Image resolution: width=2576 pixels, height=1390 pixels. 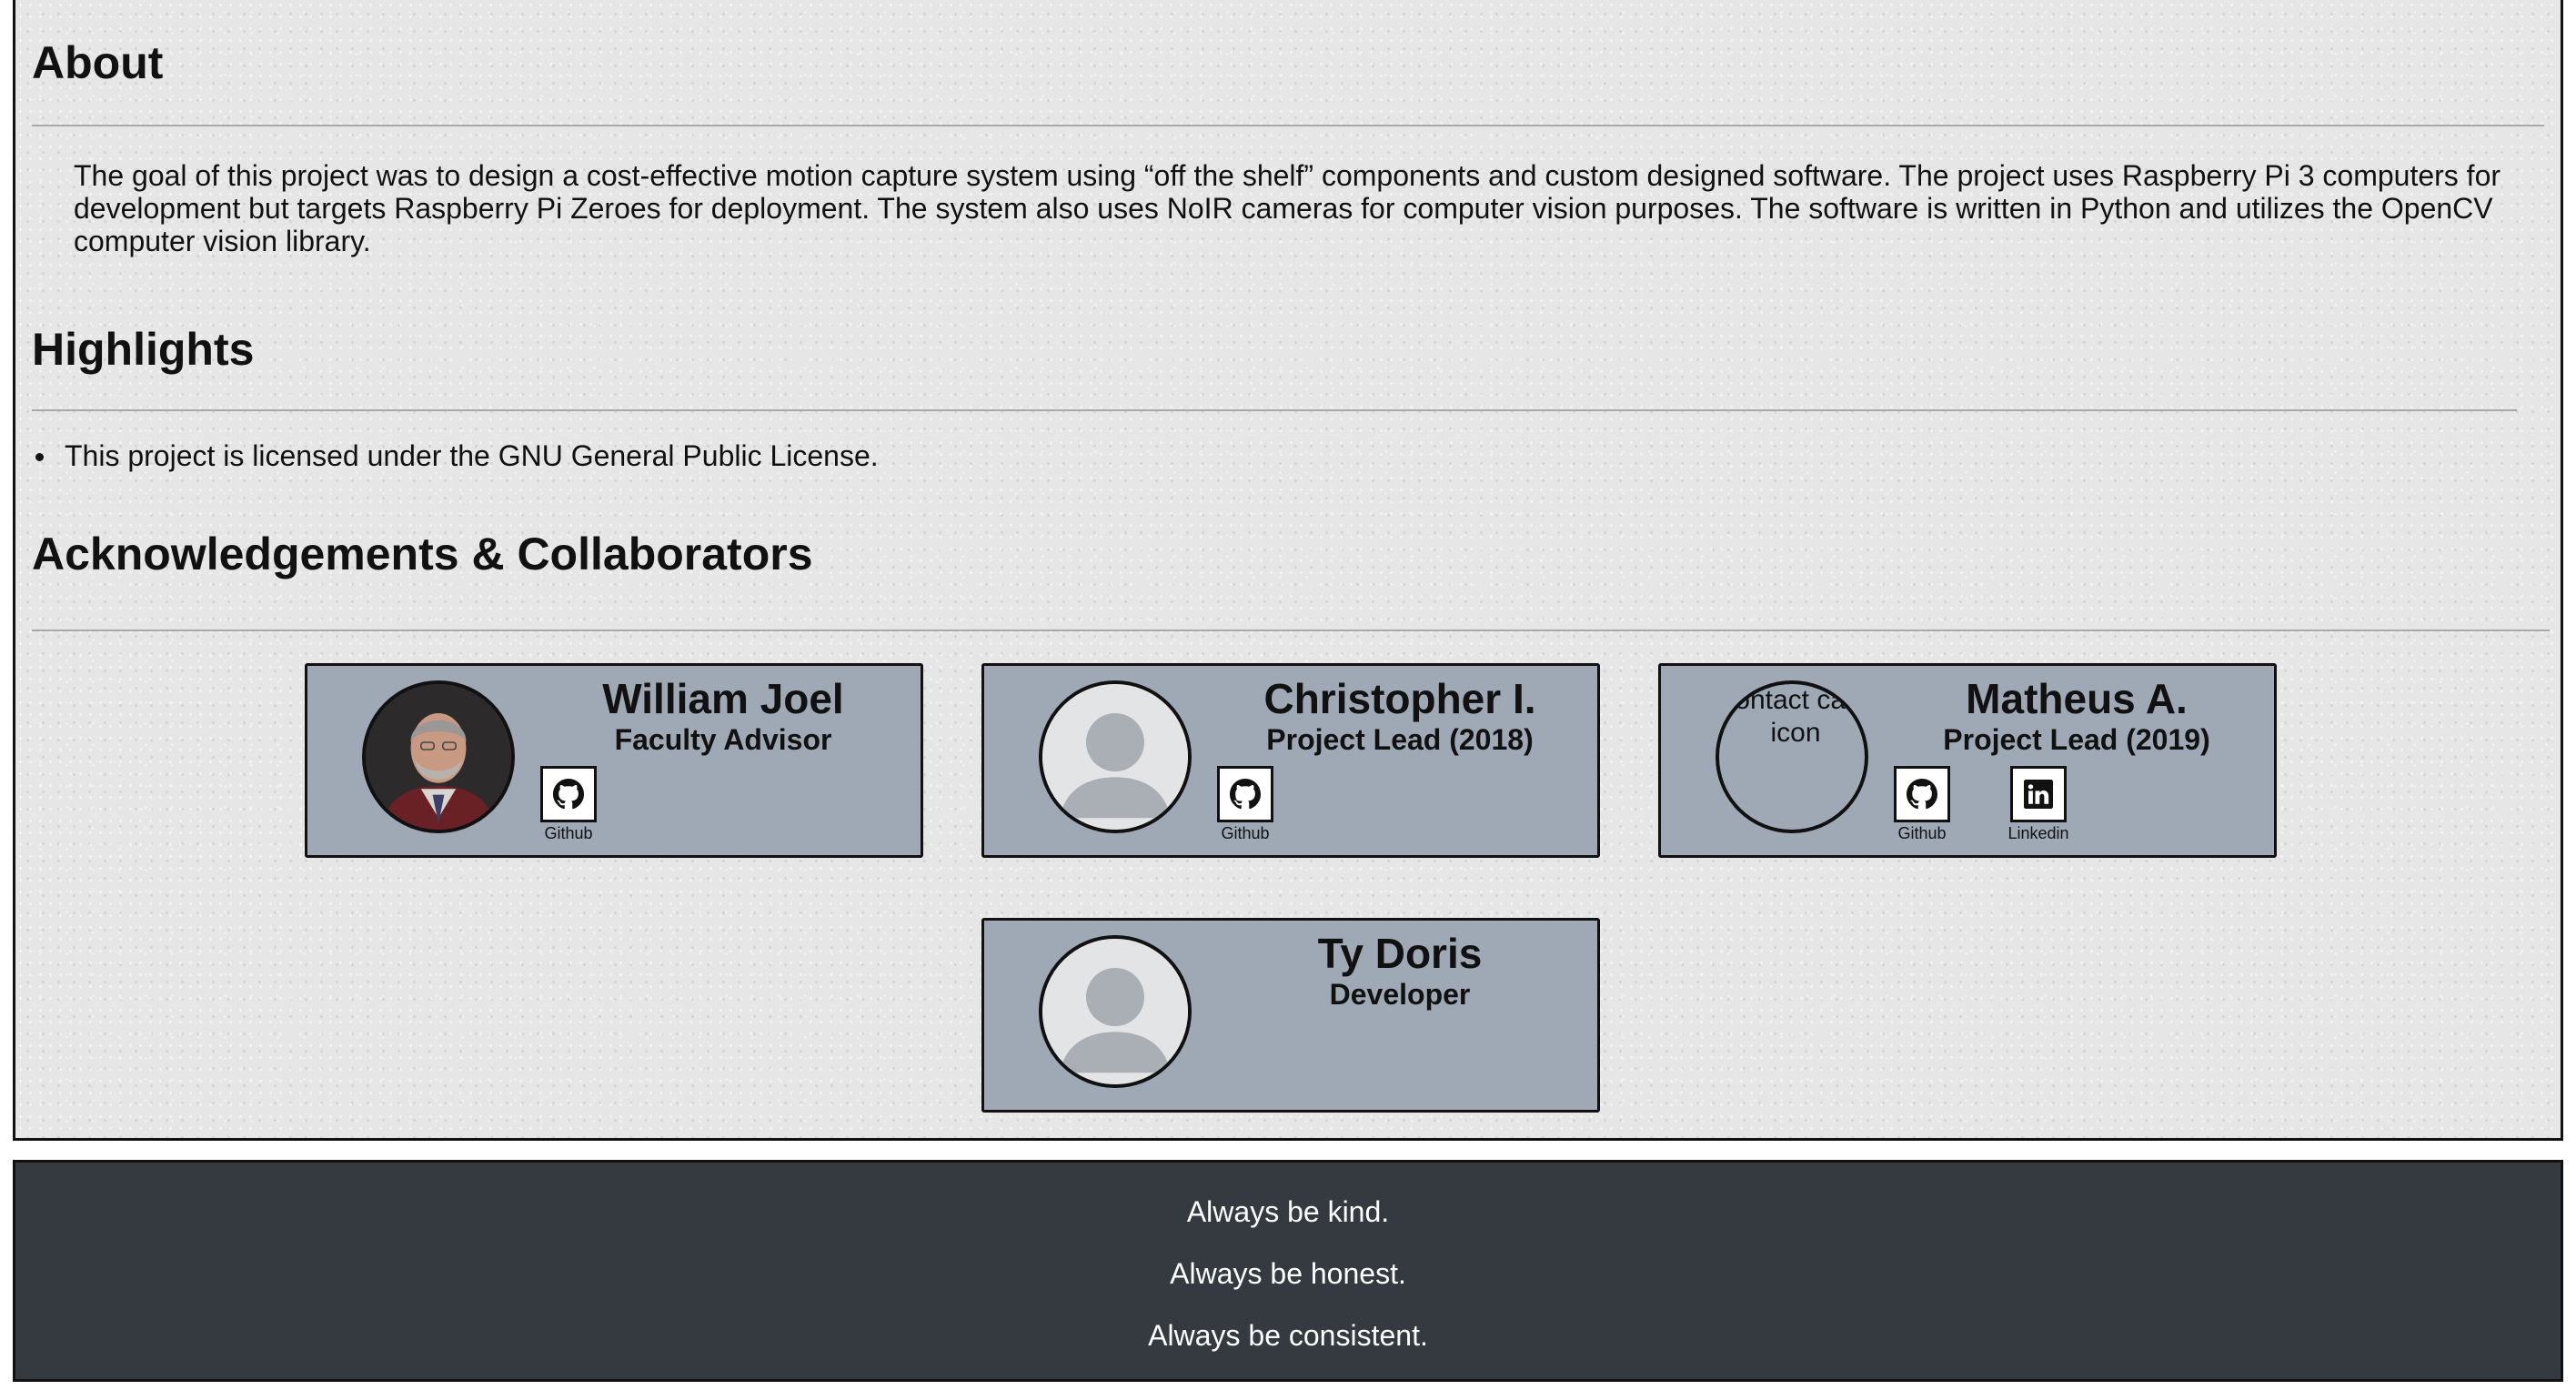 I want to click on highlights-heading: Highlights, so click(x=143, y=349).